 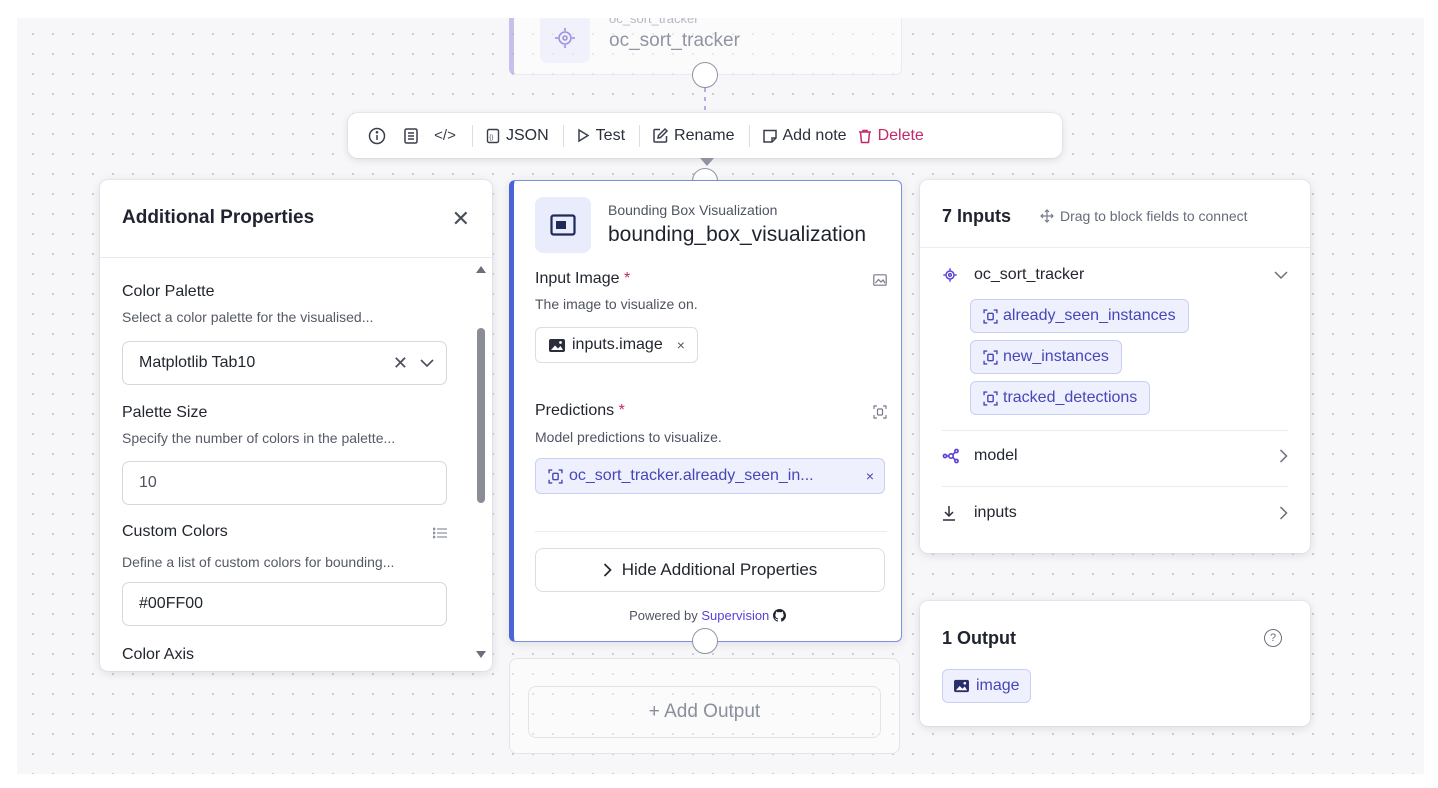 What do you see at coordinates (769, 136) in the screenshot?
I see `note-icon` at bounding box center [769, 136].